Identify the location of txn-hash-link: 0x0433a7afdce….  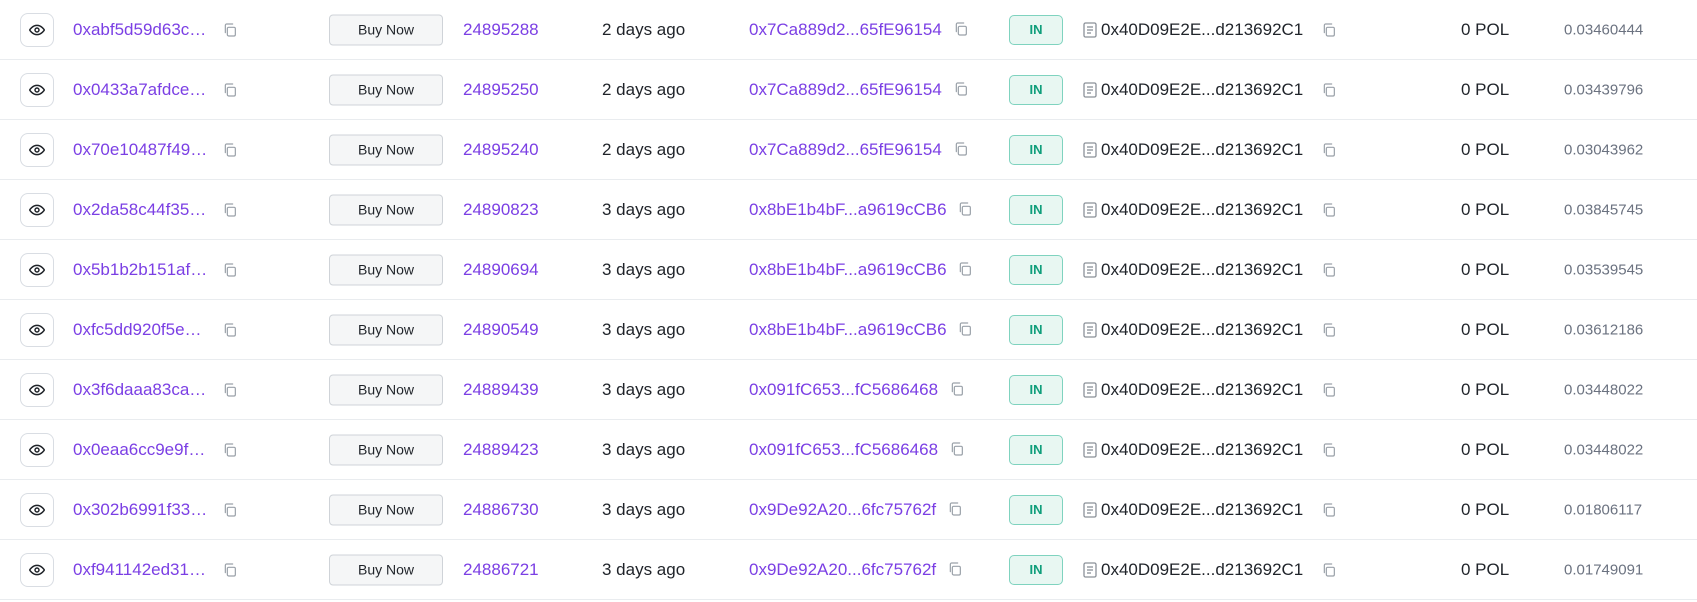
(143, 90).